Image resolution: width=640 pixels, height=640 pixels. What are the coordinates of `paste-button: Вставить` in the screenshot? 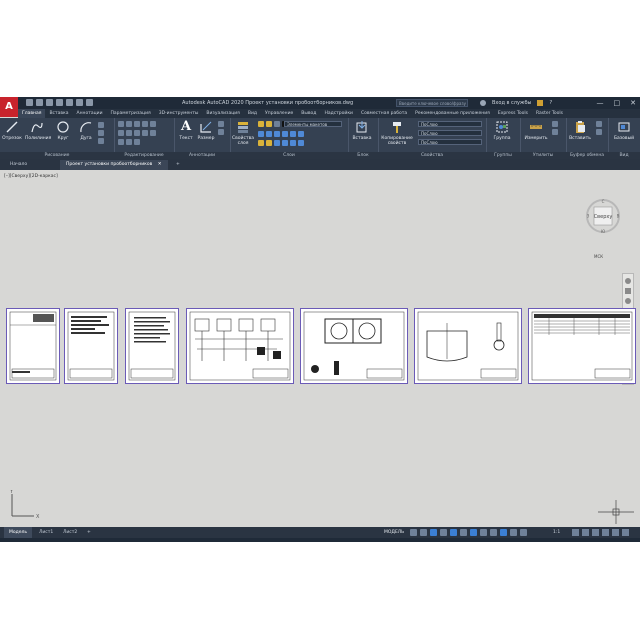 It's located at (580, 130).